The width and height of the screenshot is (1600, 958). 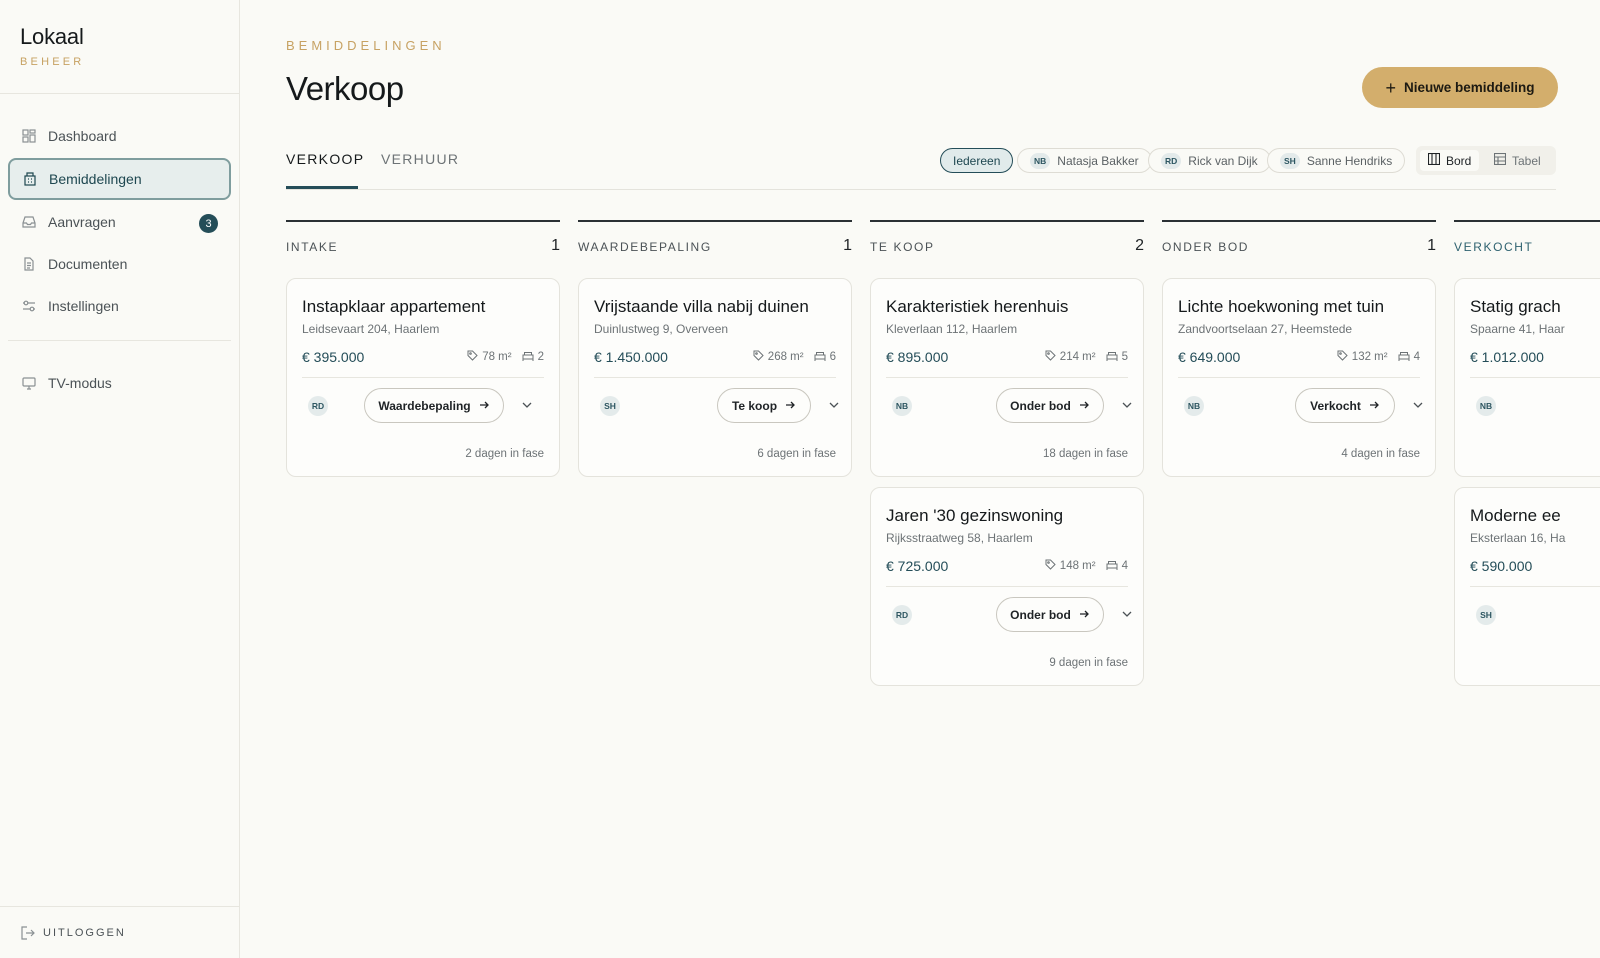 I want to click on sidebar-divider, so click(x=119, y=340).